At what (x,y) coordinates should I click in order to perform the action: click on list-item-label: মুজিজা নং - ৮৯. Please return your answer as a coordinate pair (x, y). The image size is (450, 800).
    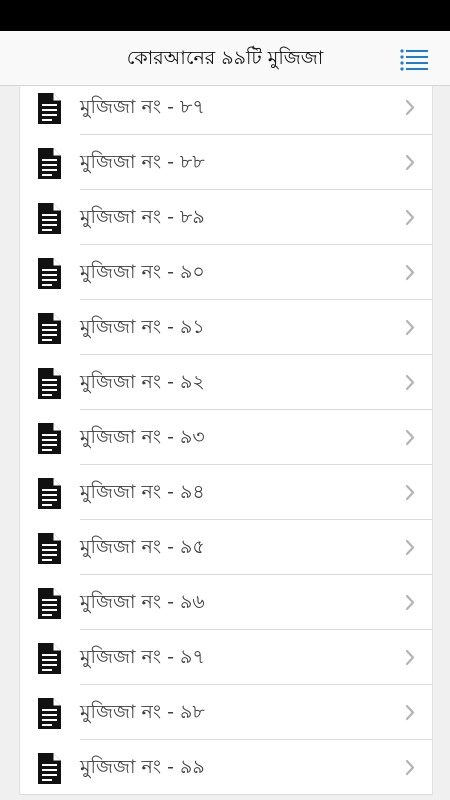
    Looking at the image, I should click on (142, 217).